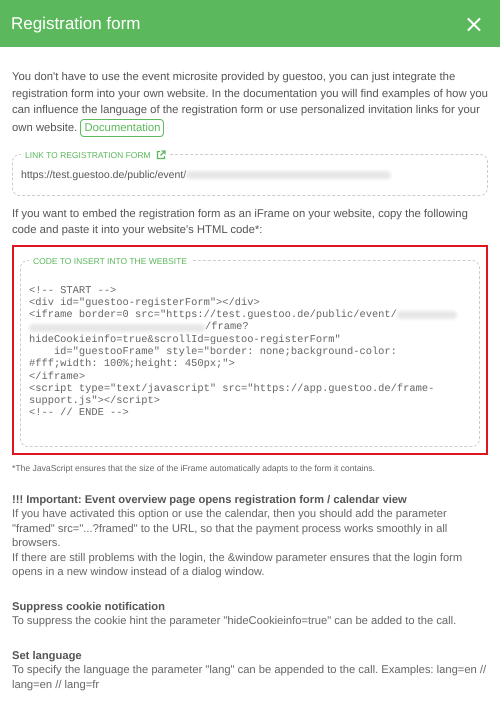 The height and width of the screenshot is (711, 500). What do you see at coordinates (426, 315) in the screenshot?
I see `blurred-text` at bounding box center [426, 315].